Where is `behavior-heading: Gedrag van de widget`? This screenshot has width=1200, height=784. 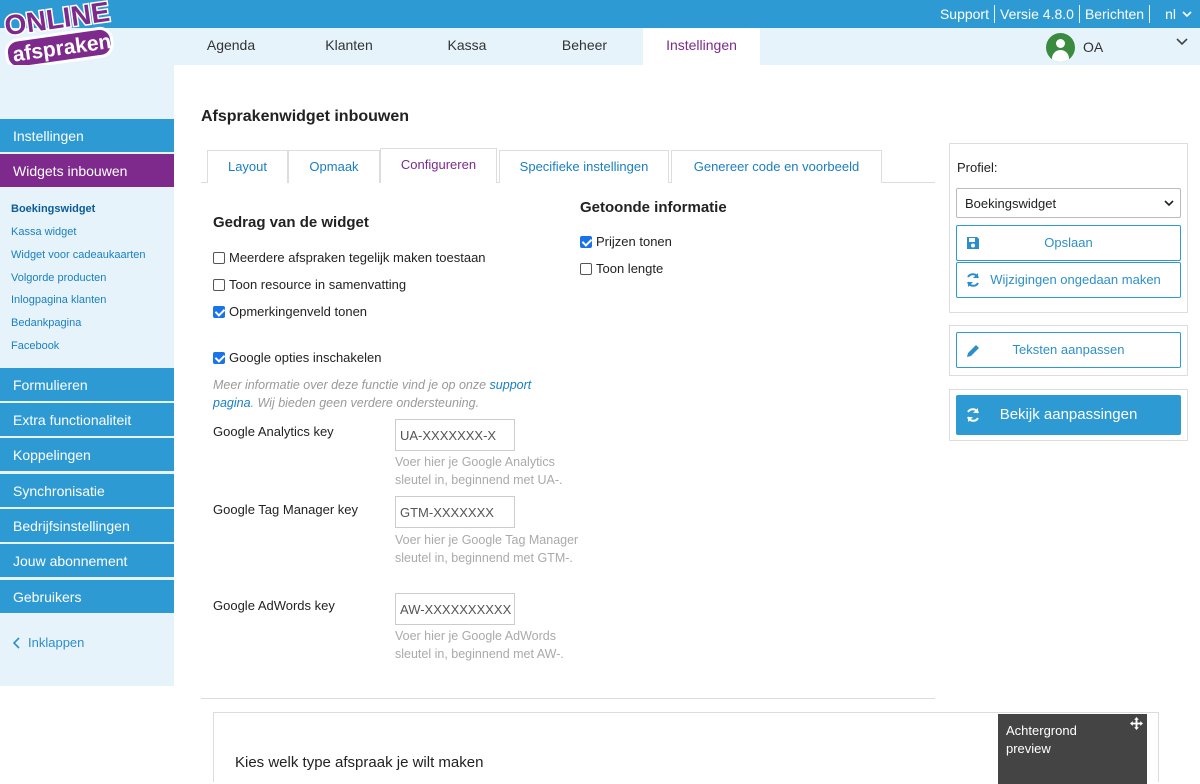 behavior-heading: Gedrag van de widget is located at coordinates (291, 222).